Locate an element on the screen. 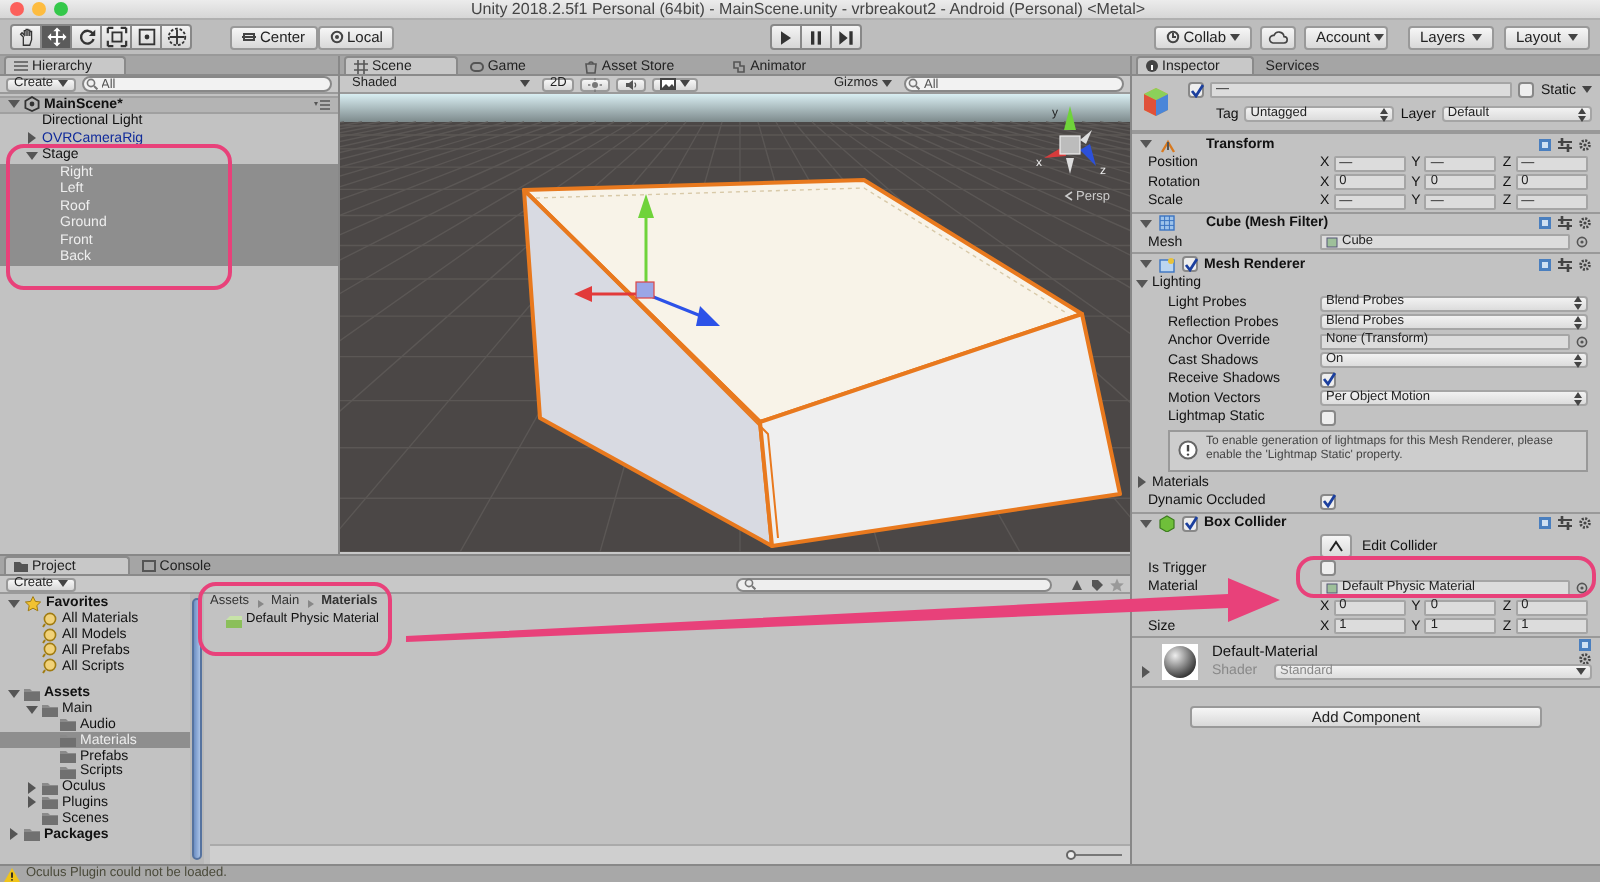  gamepad-icon is located at coordinates (476, 66).